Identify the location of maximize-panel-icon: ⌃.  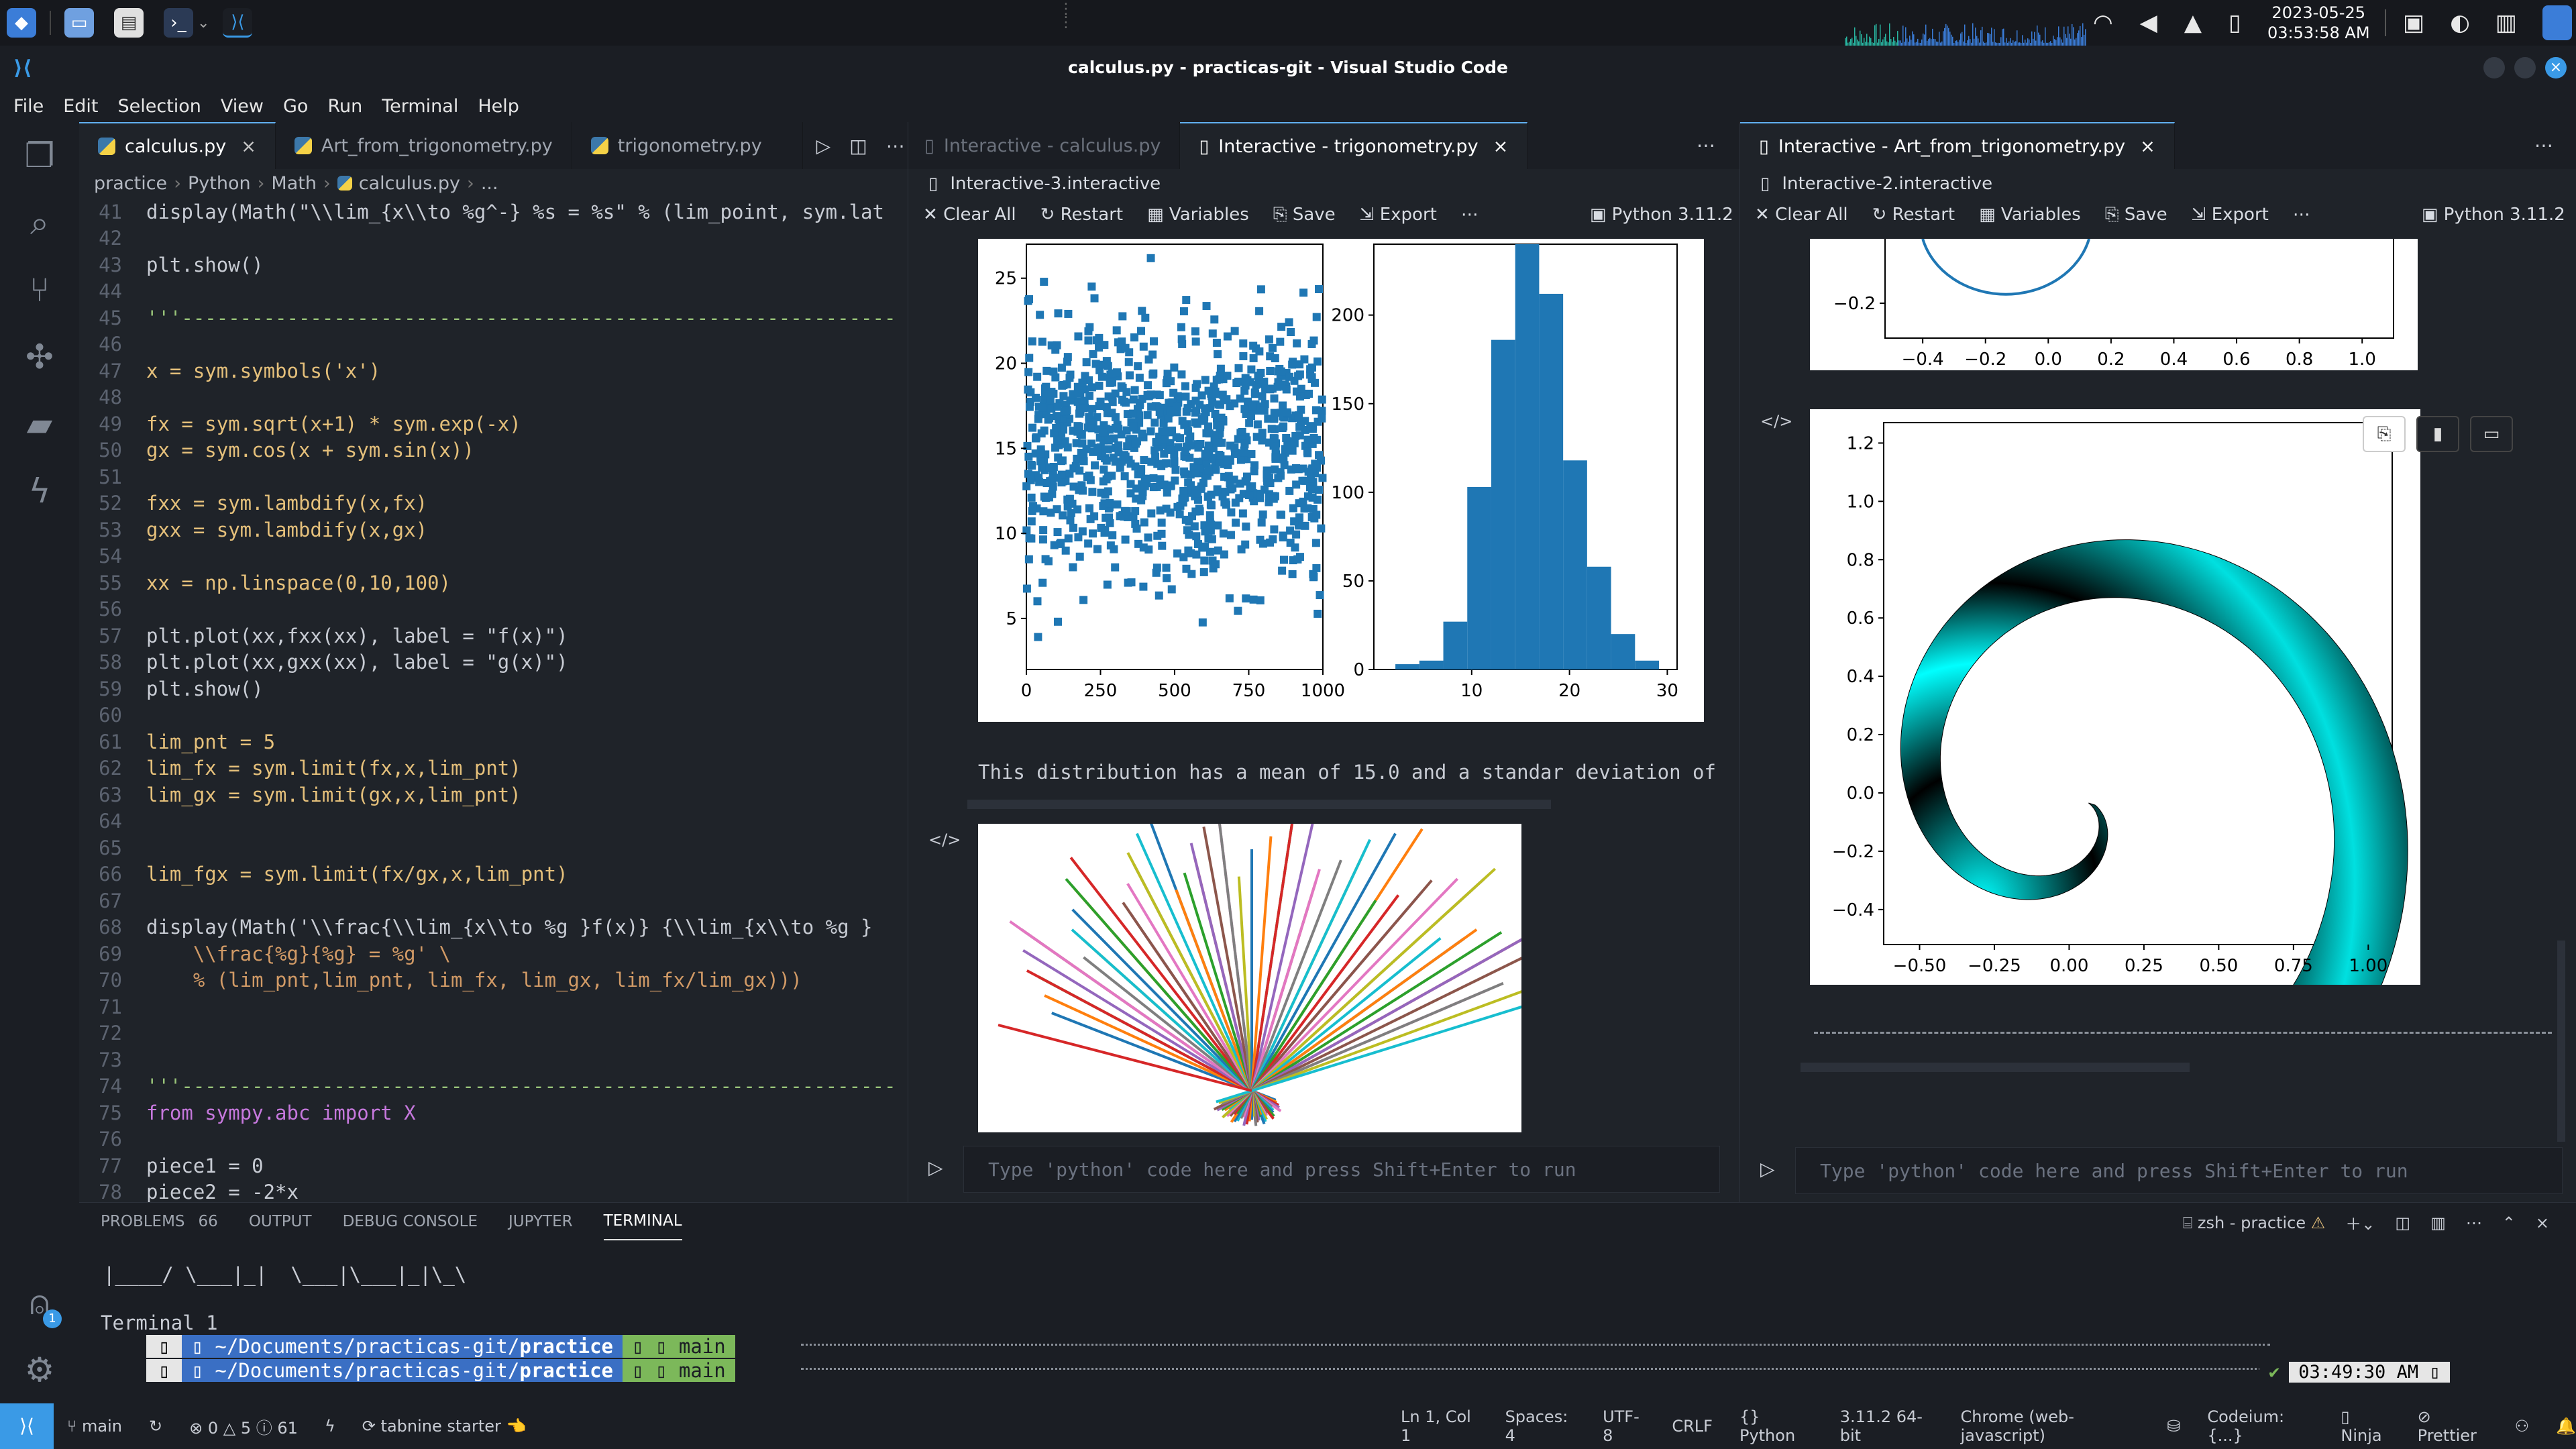
(2509, 1223).